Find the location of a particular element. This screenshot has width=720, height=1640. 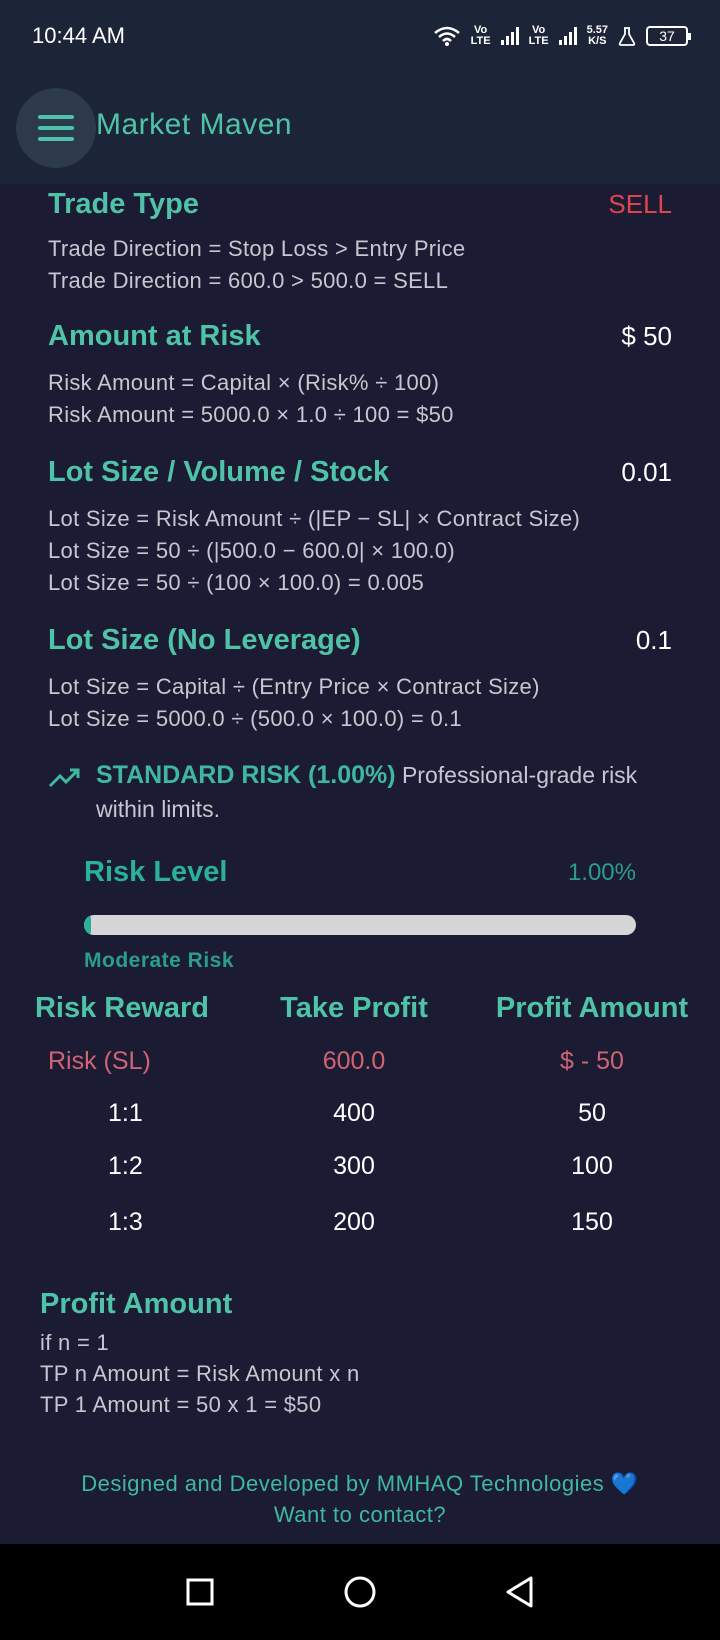

formula-line: if n = 1 is located at coordinates (75, 1342).